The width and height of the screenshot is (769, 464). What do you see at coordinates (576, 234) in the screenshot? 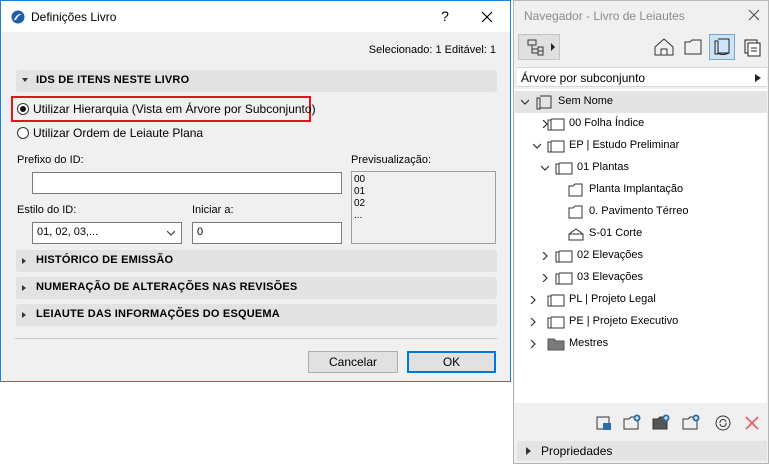
I see `section-view-icon` at bounding box center [576, 234].